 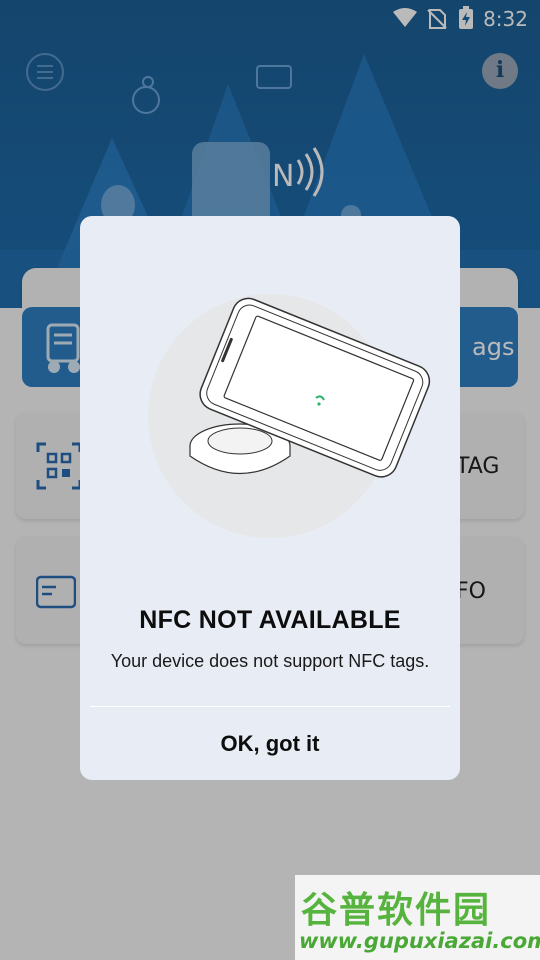 I want to click on watermark: 谷普软件园 www.gupuxiazai.com, so click(x=417, y=917).